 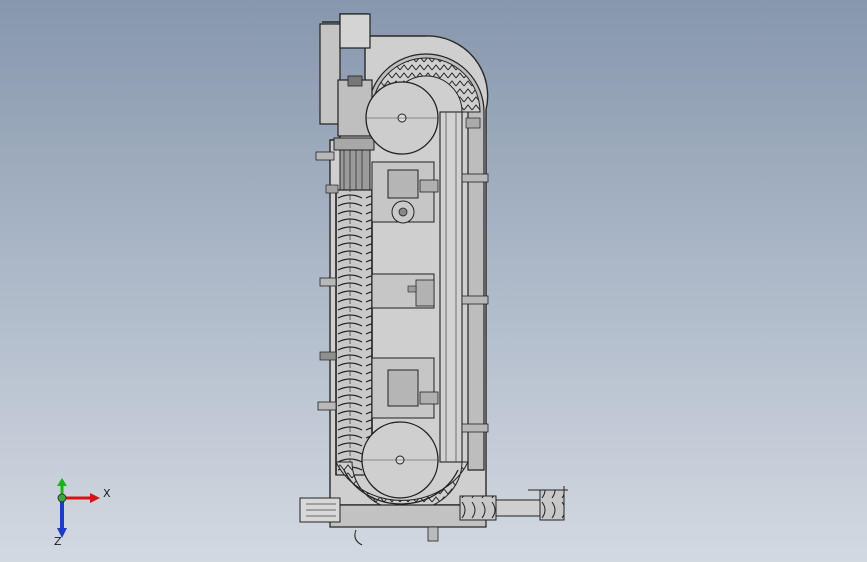 What do you see at coordinates (58, 541) in the screenshot?
I see `z-axis-label: Z` at bounding box center [58, 541].